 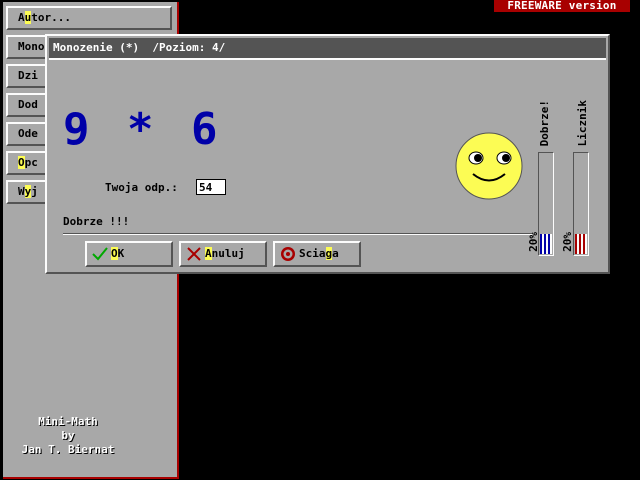 What do you see at coordinates (546, 204) in the screenshot?
I see `meter-correct` at bounding box center [546, 204].